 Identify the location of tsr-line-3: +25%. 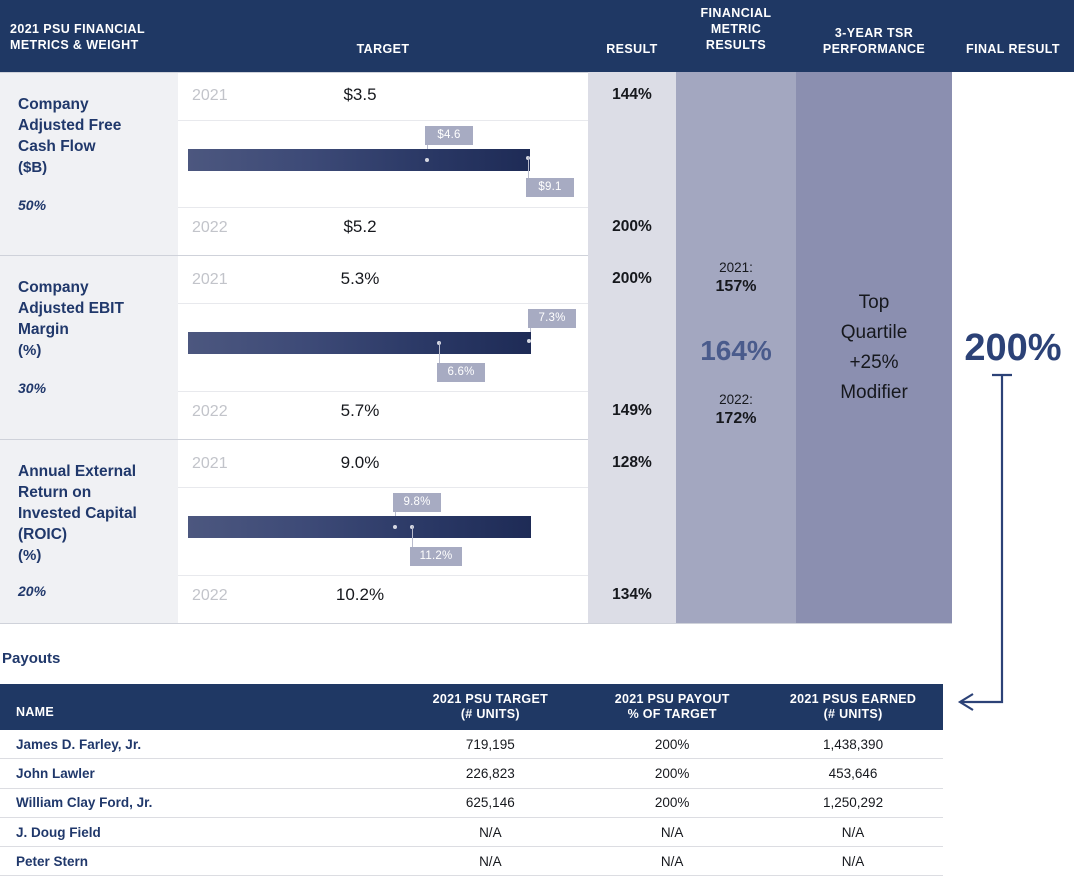
(874, 362).